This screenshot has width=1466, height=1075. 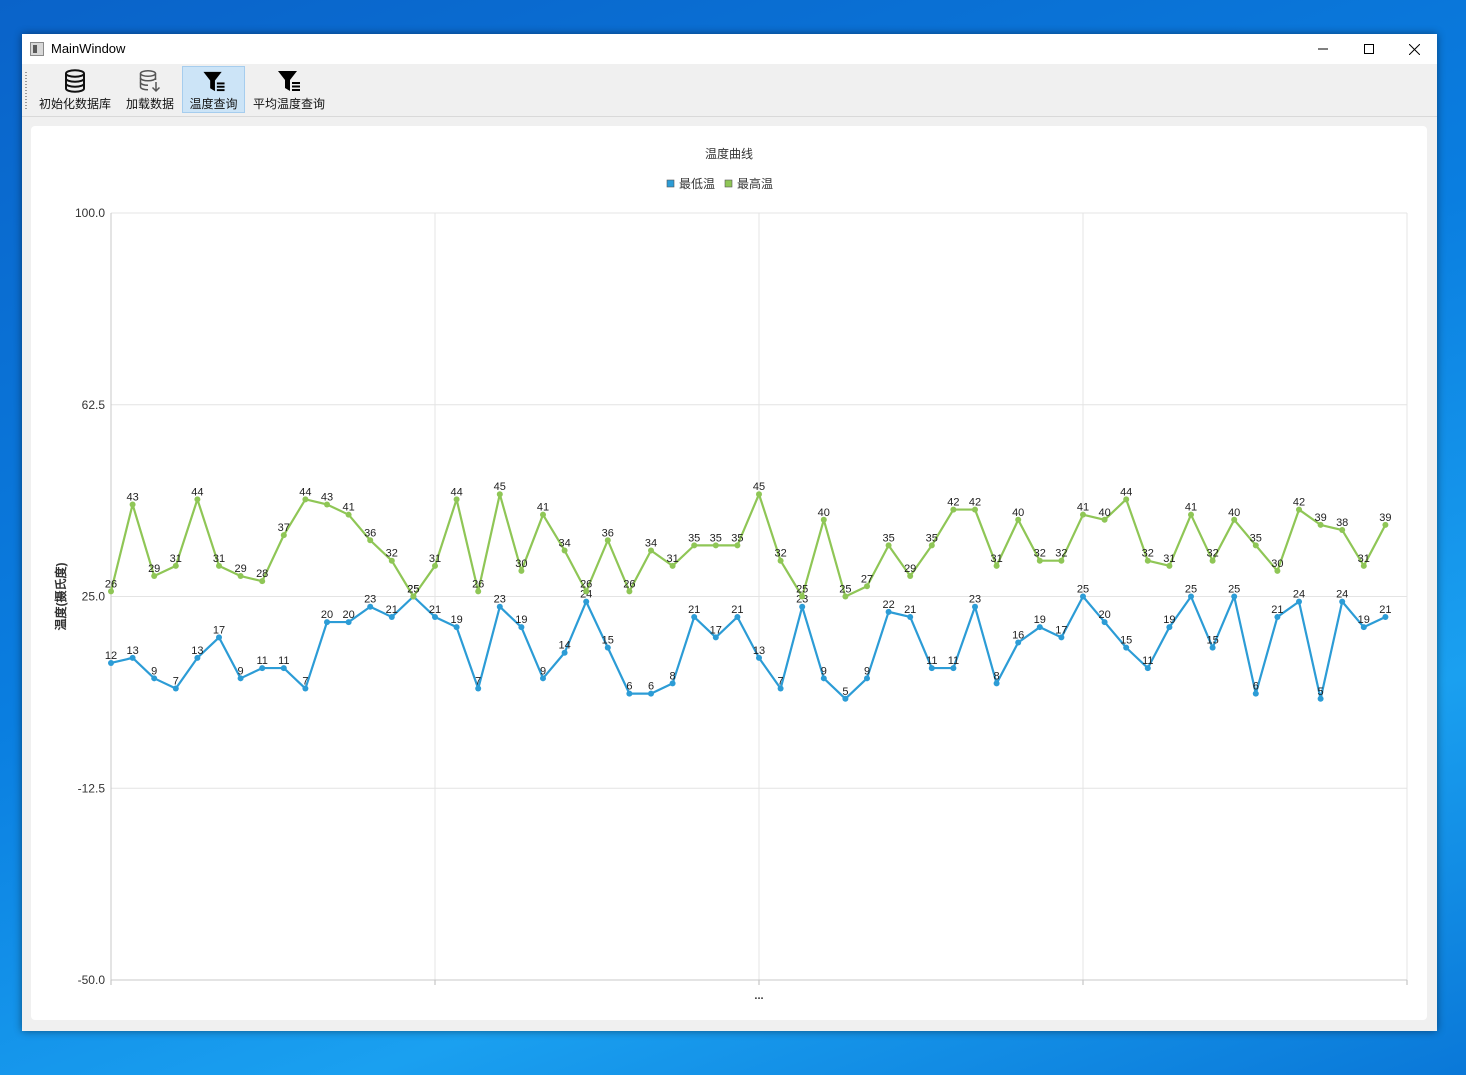 What do you see at coordinates (1369, 49) in the screenshot?
I see `maximize-button` at bounding box center [1369, 49].